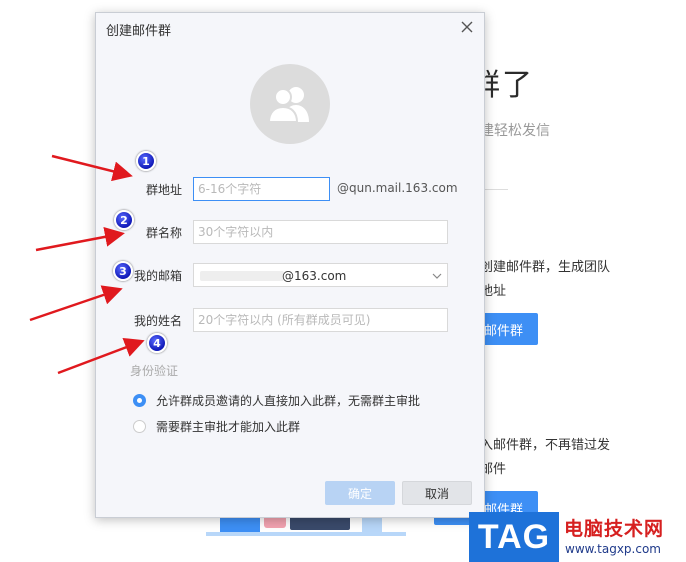 The image size is (686, 562). Describe the element at coordinates (242, 276) in the screenshot. I see `blurred-username` at that location.